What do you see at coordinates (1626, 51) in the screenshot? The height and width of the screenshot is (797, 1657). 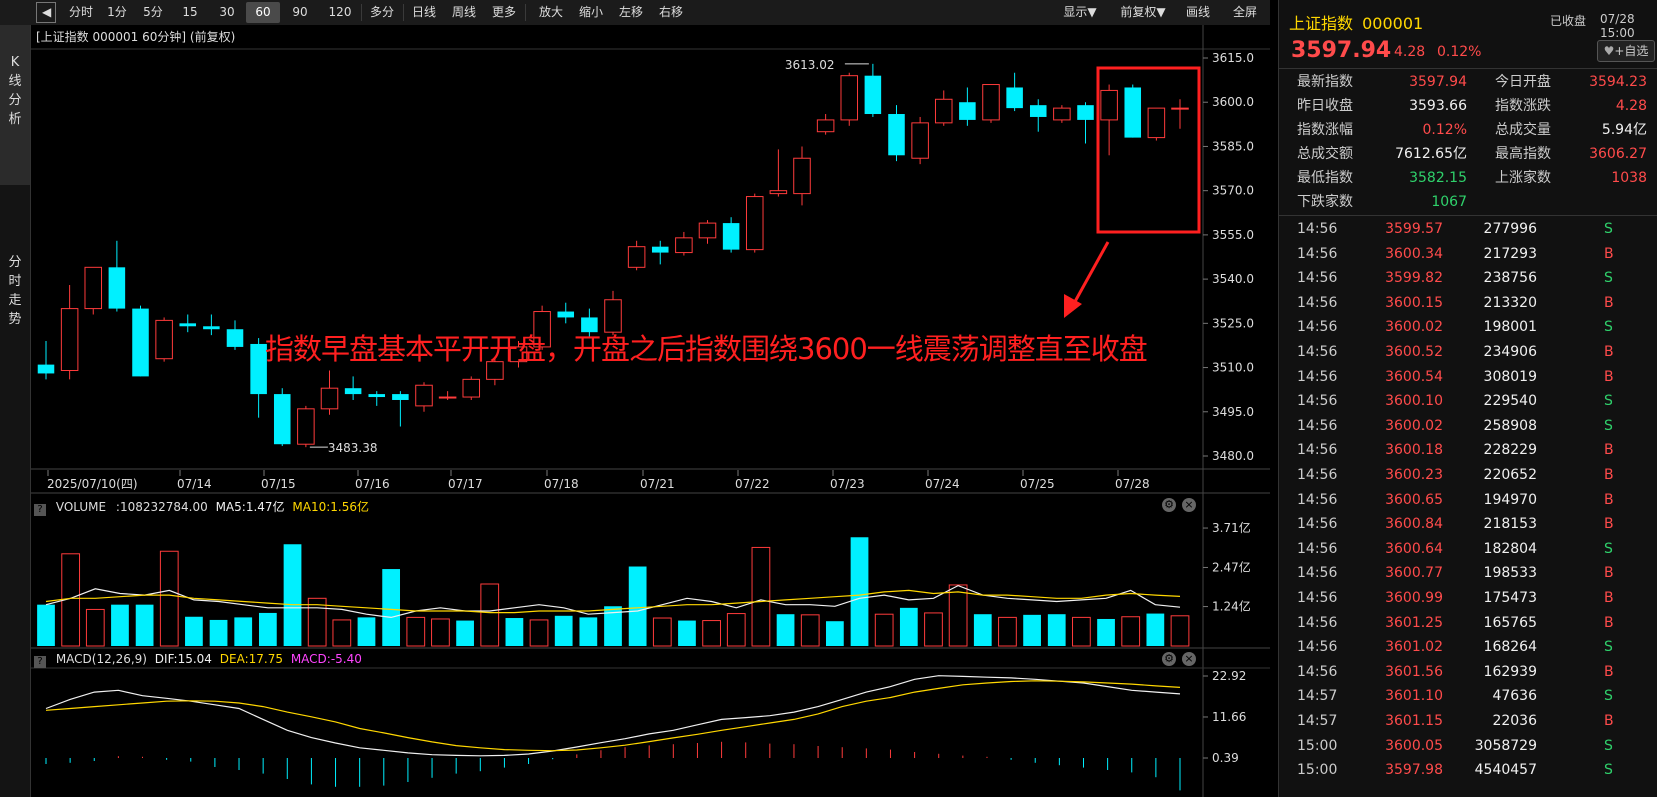 I see `add-watchlist-button: ♥+自选` at bounding box center [1626, 51].